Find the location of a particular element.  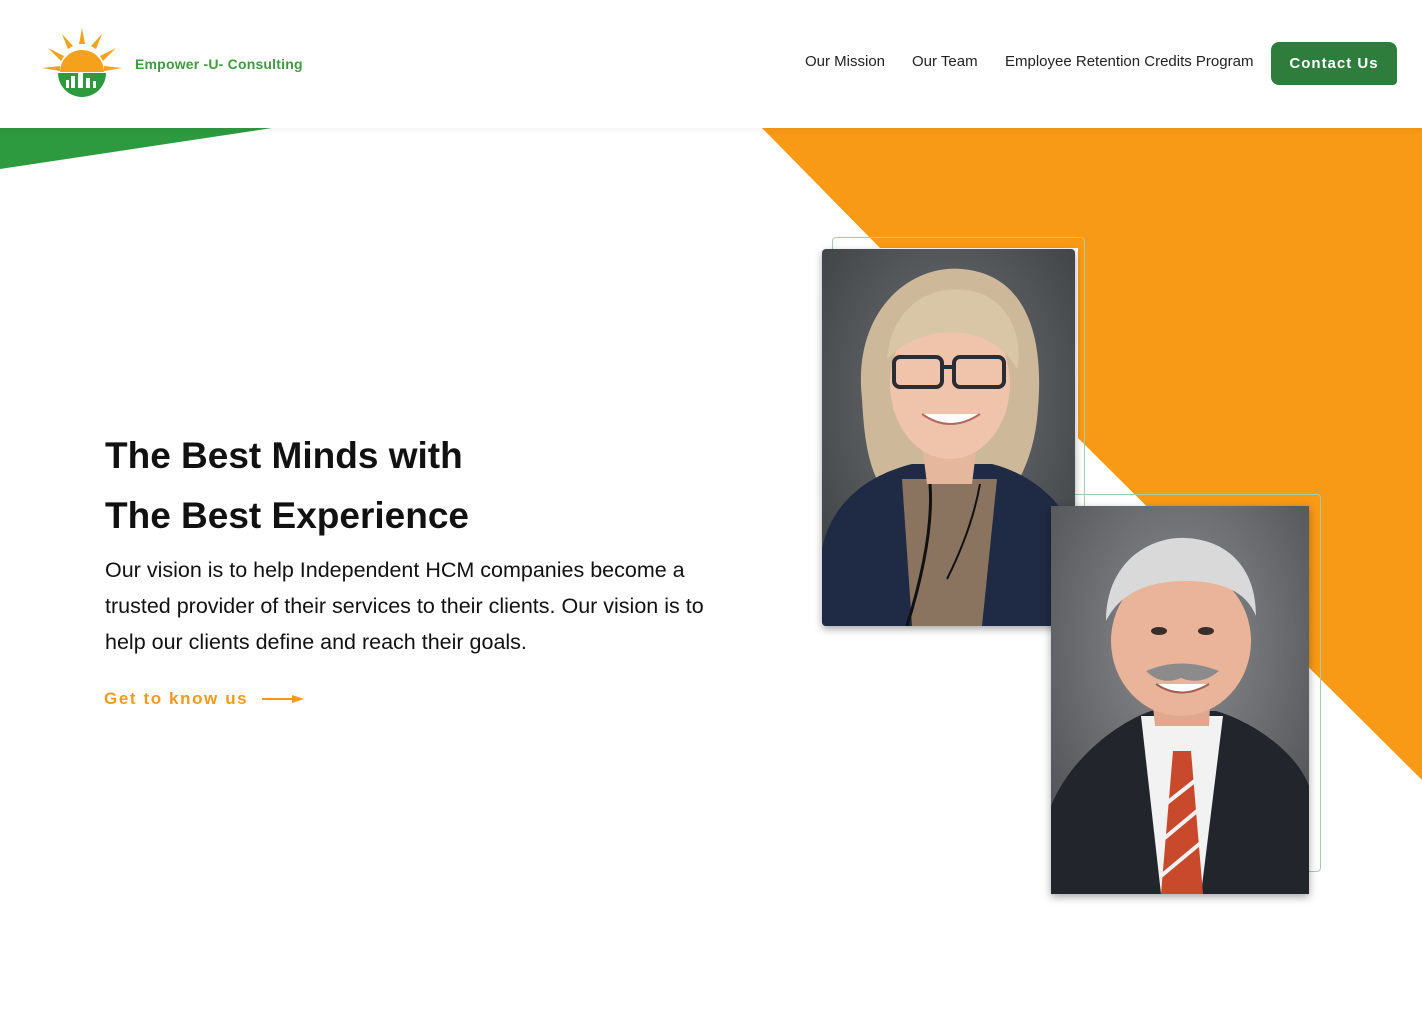

team-photo-woman is located at coordinates (948, 437).